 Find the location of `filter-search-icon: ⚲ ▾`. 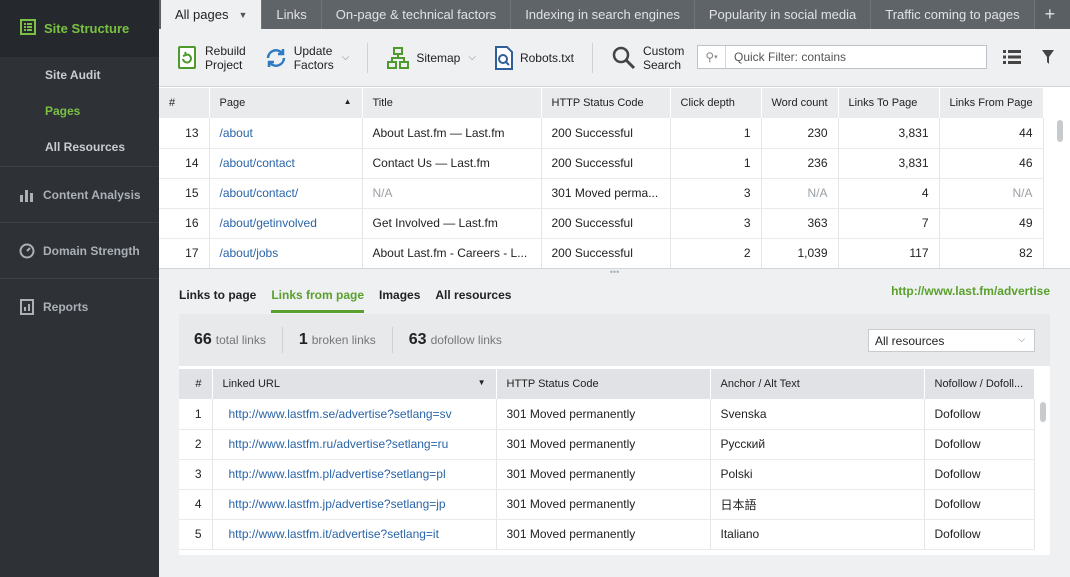

filter-search-icon: ⚲ ▾ is located at coordinates (712, 57).